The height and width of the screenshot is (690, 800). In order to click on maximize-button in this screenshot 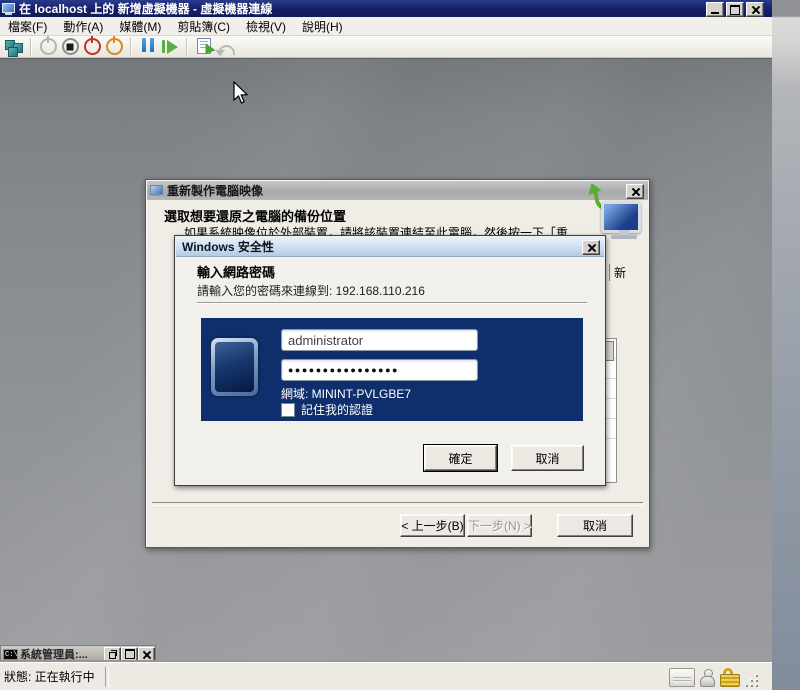, I will do `click(735, 9)`.